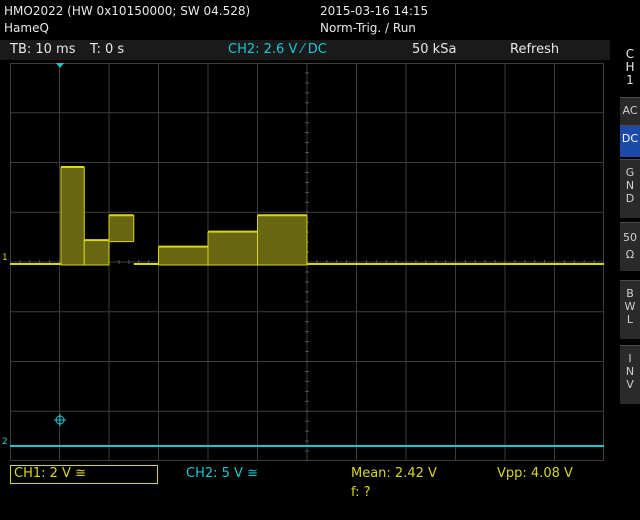 The height and width of the screenshot is (520, 640). What do you see at coordinates (434, 49) in the screenshot?
I see `sample-rate: 50 kSa` at bounding box center [434, 49].